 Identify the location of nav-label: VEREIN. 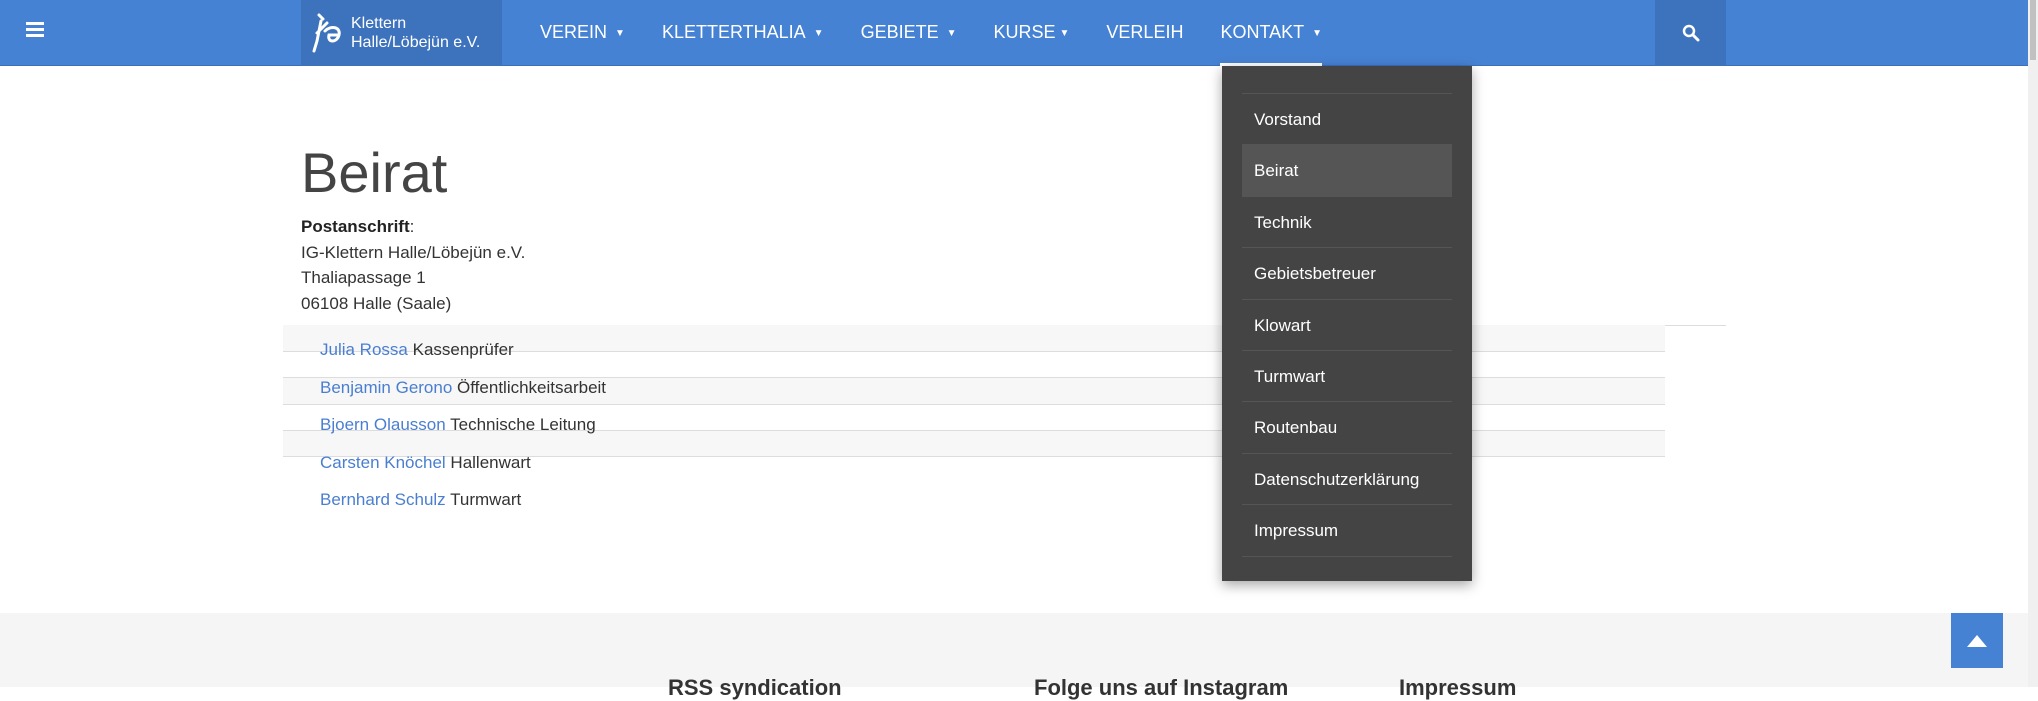
(574, 32).